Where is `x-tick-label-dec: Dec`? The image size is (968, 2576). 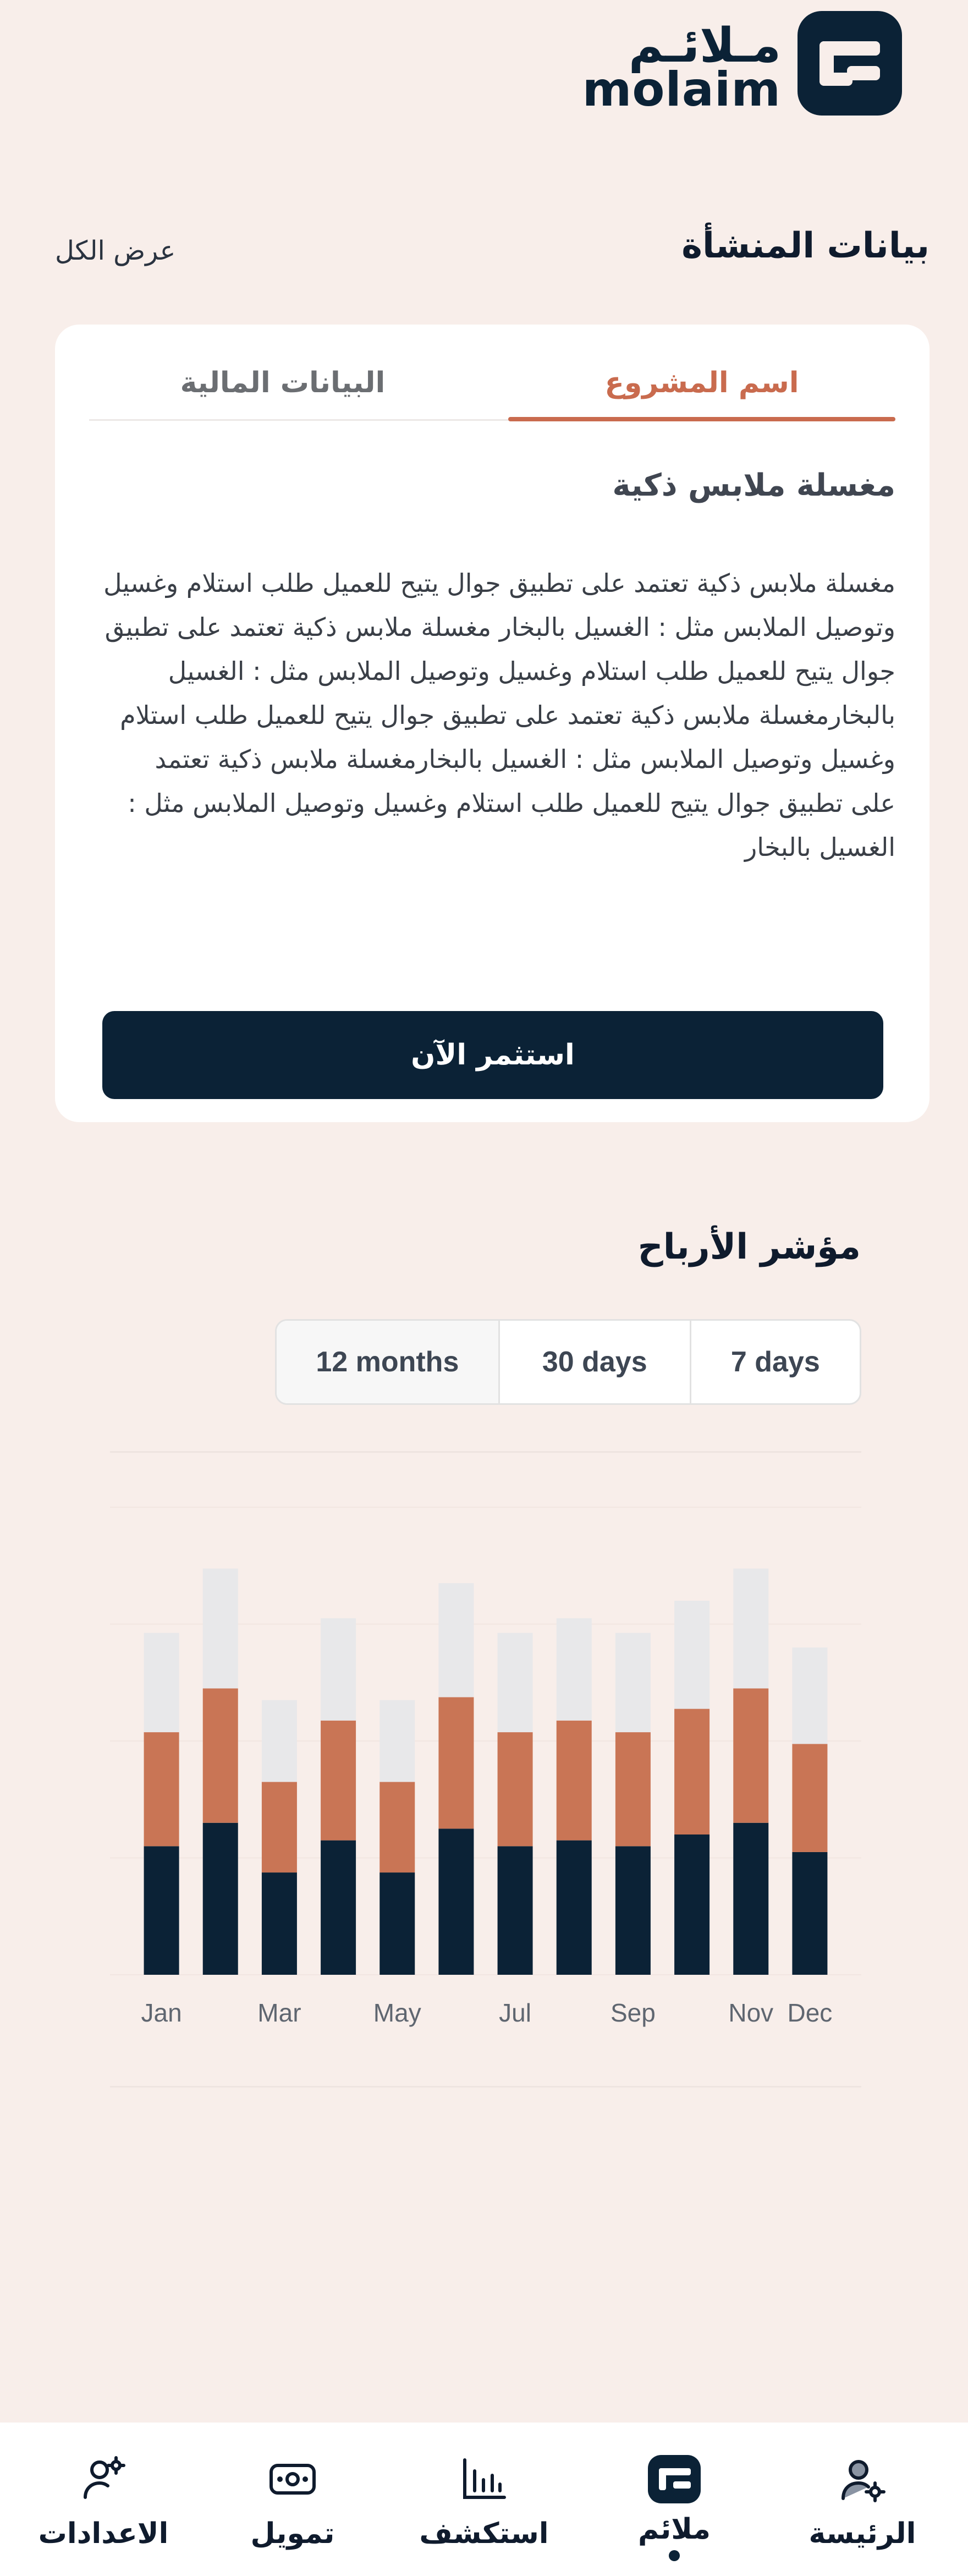
x-tick-label-dec: Dec is located at coordinates (810, 2012).